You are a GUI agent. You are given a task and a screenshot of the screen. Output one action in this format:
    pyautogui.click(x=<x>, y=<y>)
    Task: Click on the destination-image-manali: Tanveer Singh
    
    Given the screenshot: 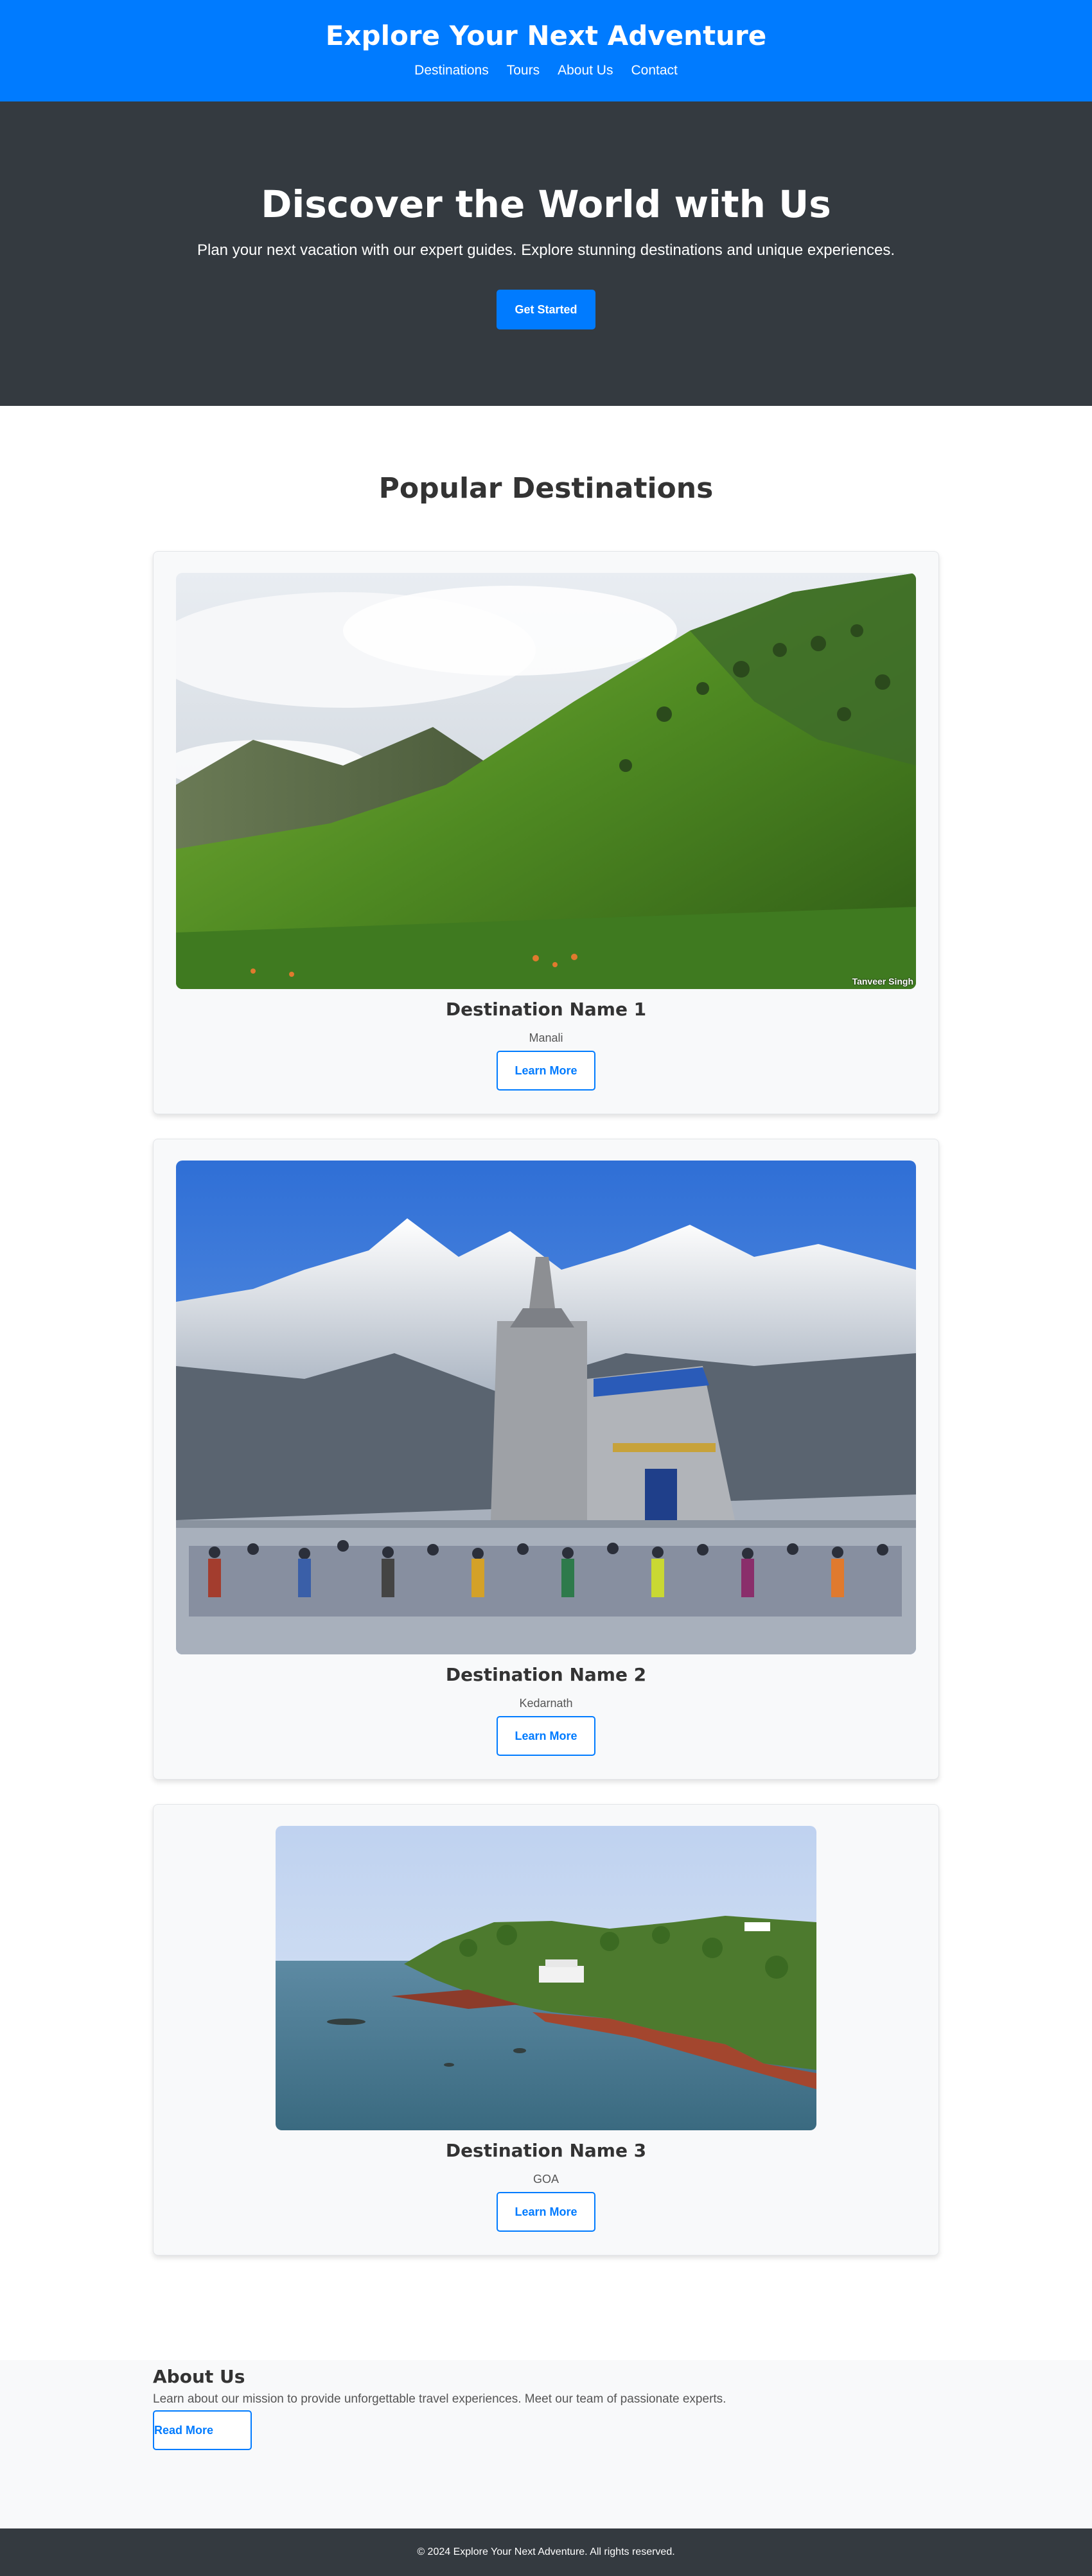 What is the action you would take?
    pyautogui.click(x=546, y=781)
    